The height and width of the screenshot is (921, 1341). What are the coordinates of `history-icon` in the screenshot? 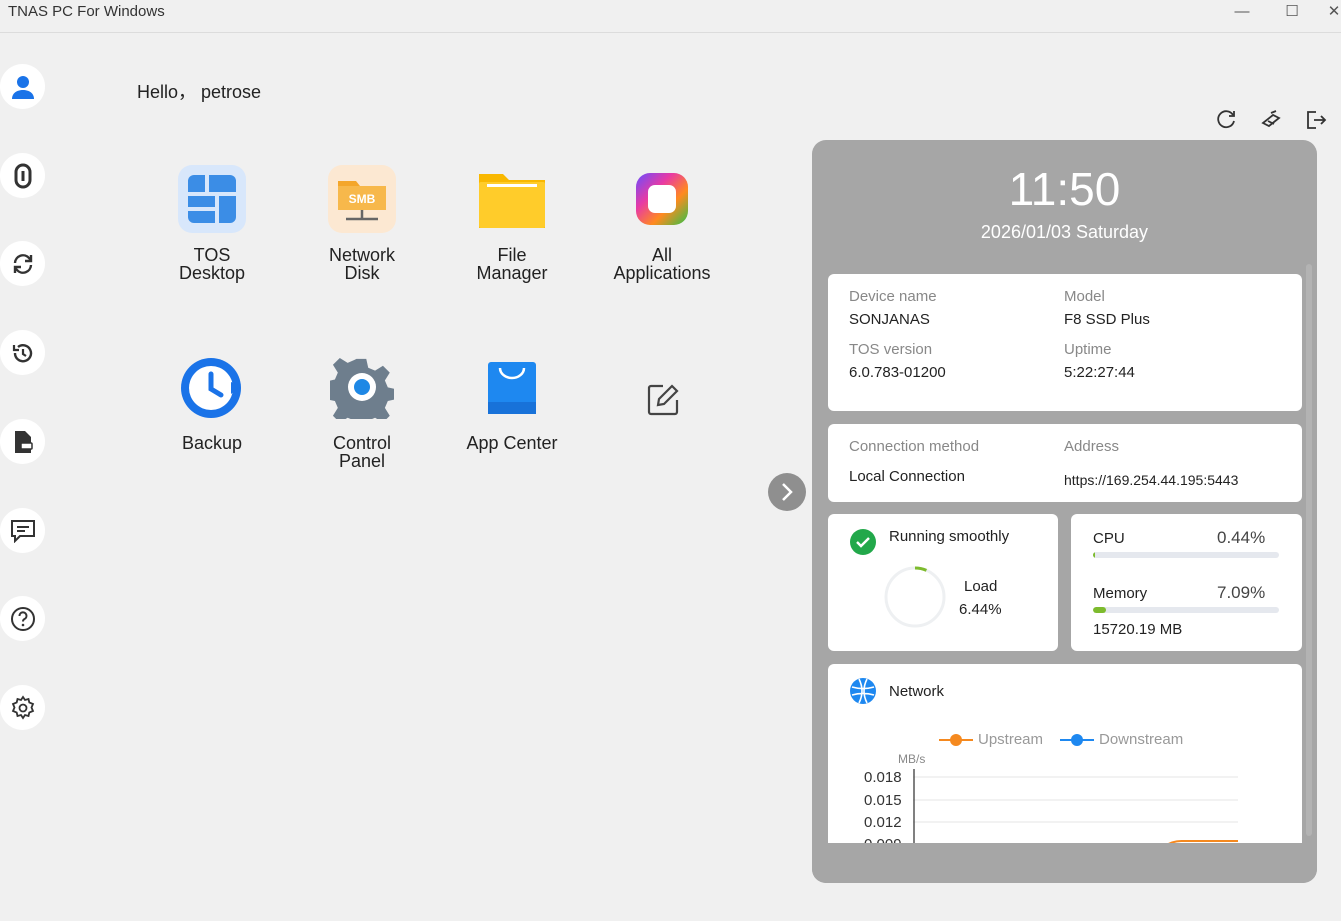 It's located at (22, 352).